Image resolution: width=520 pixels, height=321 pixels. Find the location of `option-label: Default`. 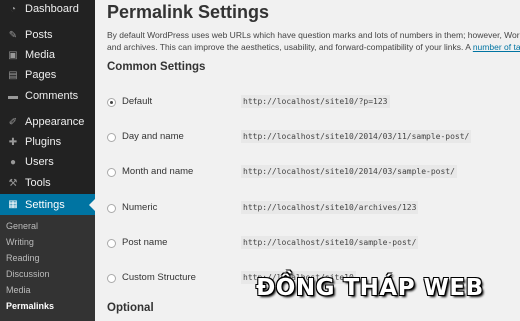

option-label: Default is located at coordinates (137, 101).